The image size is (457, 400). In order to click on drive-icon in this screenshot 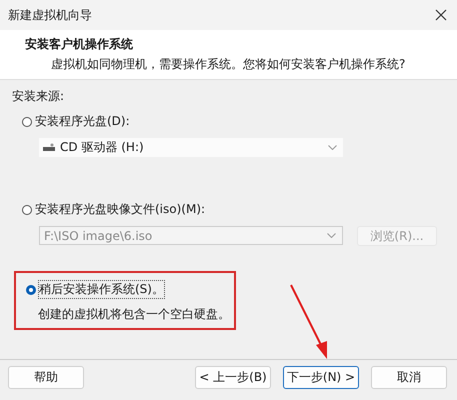, I will do `click(49, 147)`.